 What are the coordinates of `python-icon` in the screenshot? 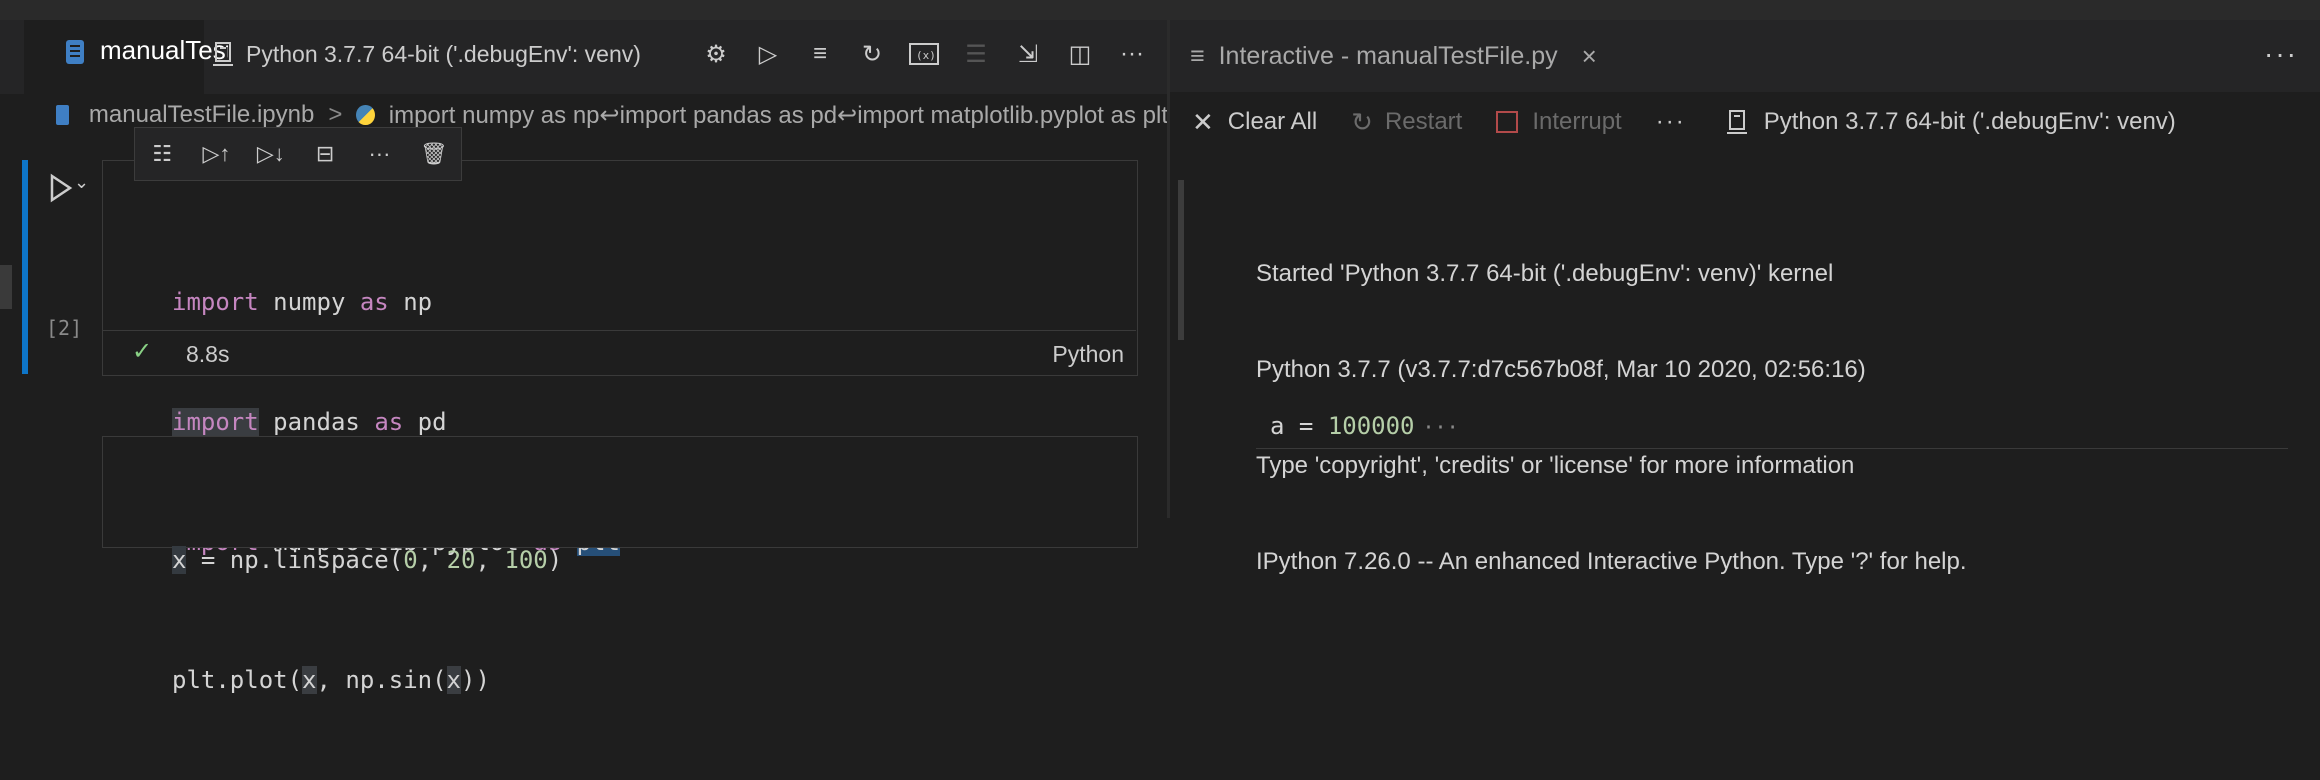 It's located at (365, 115).